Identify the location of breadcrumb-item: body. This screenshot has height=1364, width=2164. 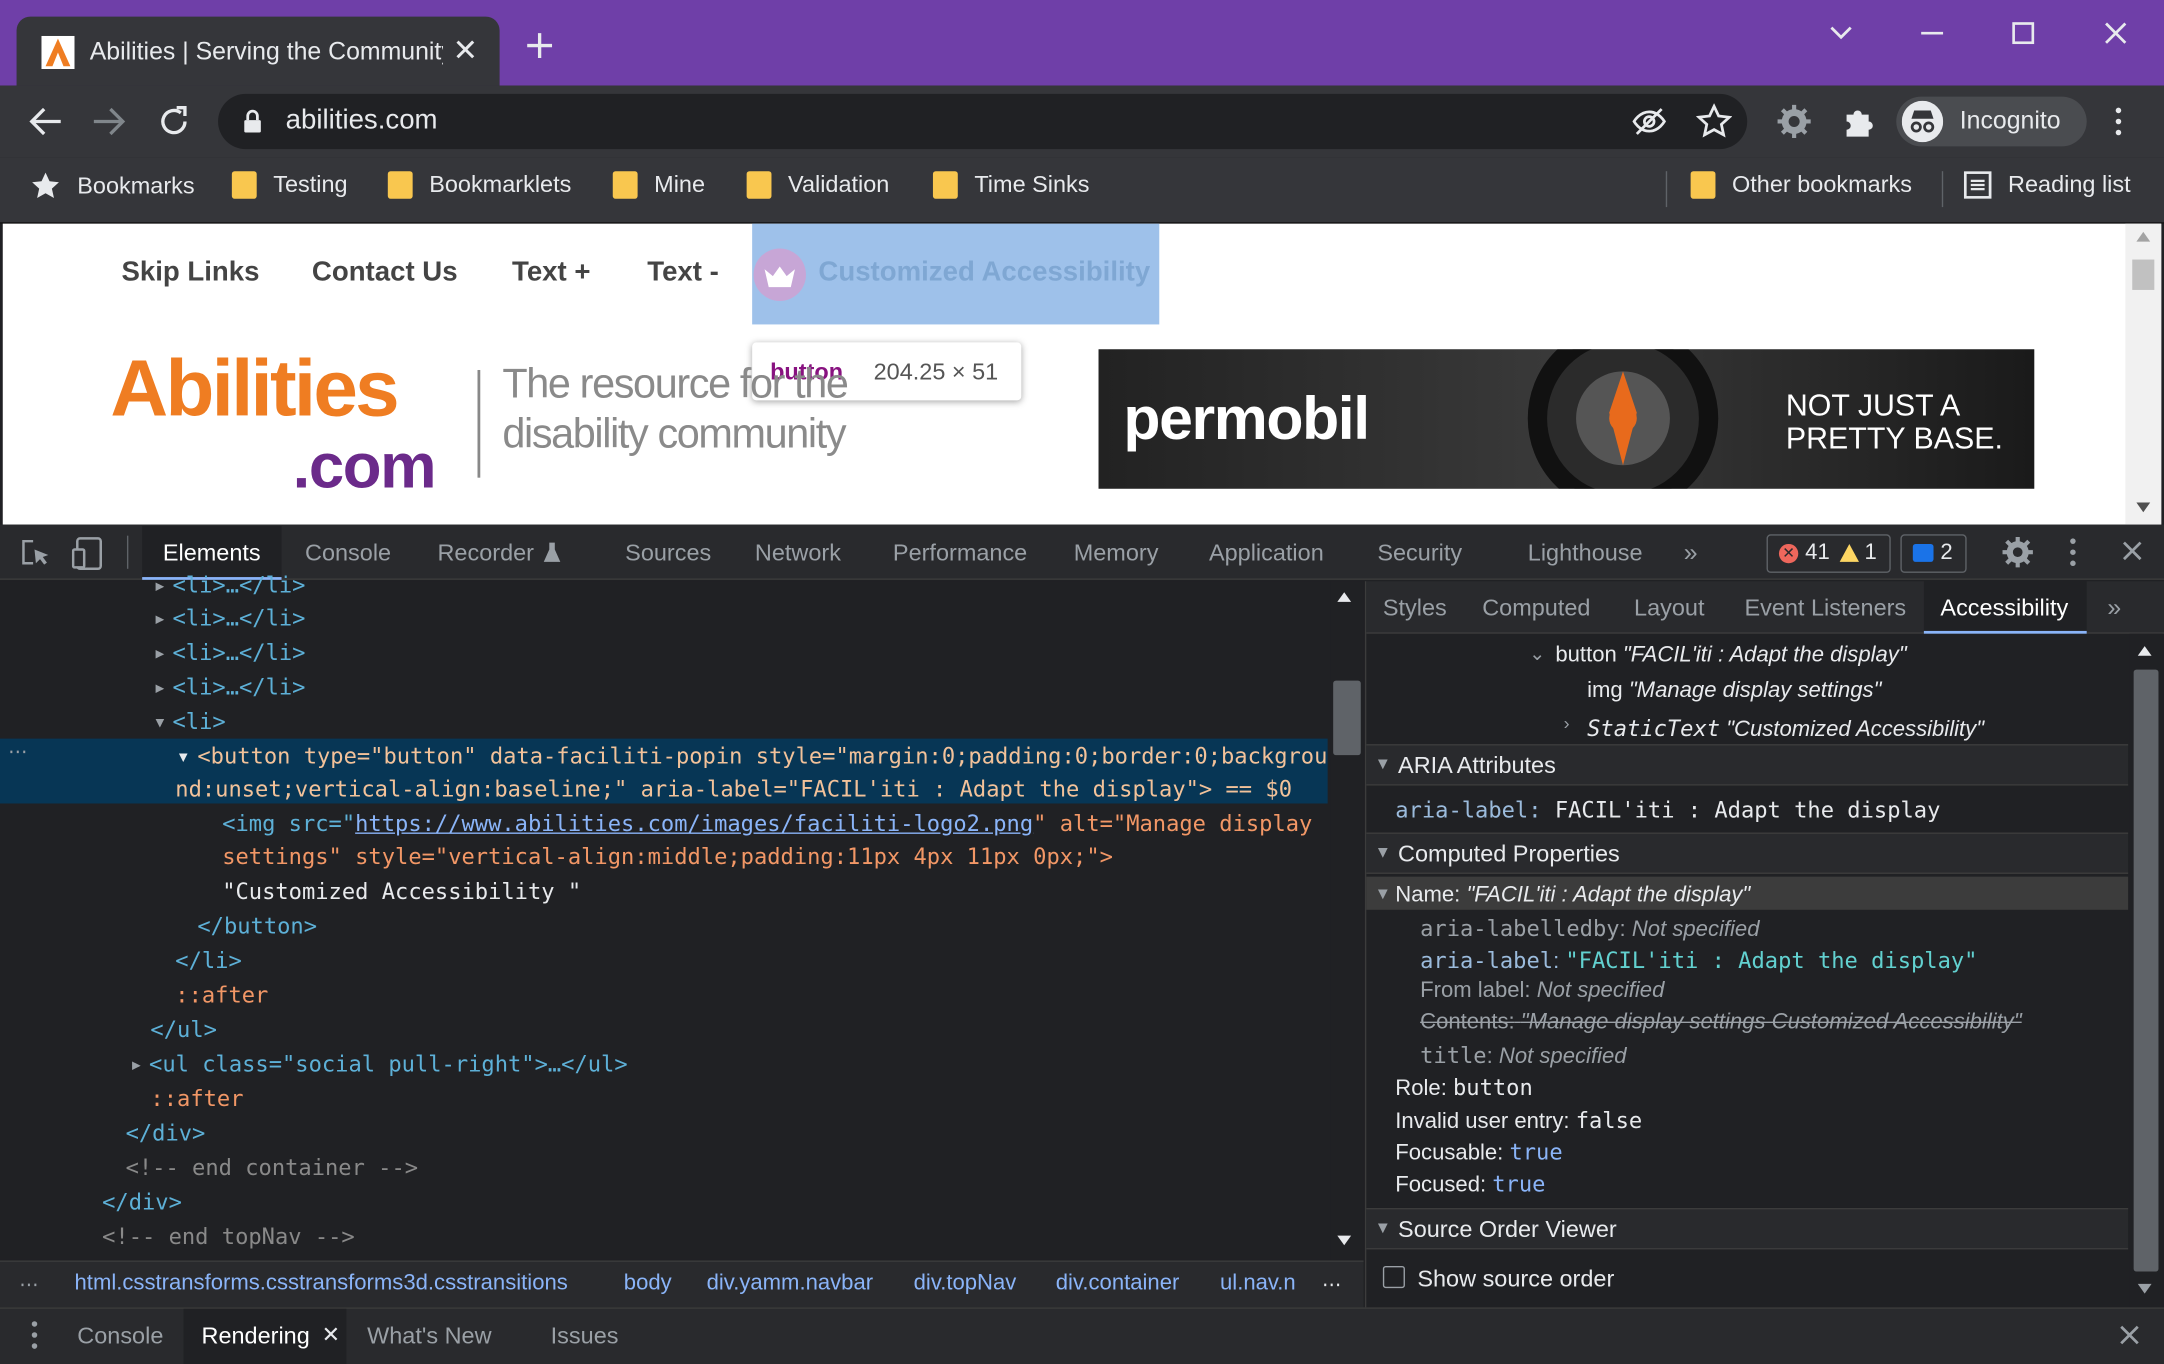
(648, 1284).